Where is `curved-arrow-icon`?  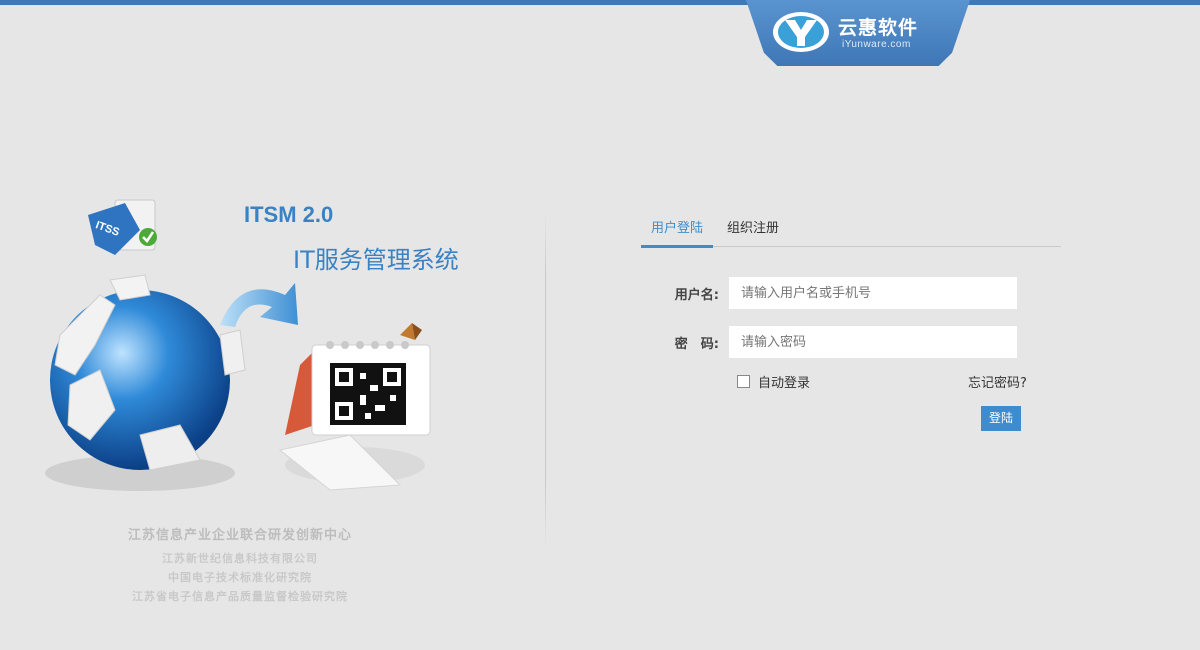
curved-arrow-icon is located at coordinates (259, 305).